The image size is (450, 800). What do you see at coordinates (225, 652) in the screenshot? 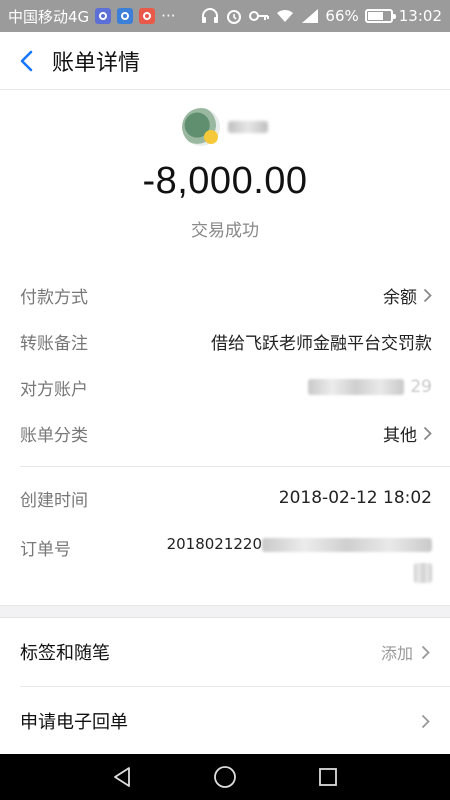
I see `tags-and-notes-item: 标签和随笔 添加` at bounding box center [225, 652].